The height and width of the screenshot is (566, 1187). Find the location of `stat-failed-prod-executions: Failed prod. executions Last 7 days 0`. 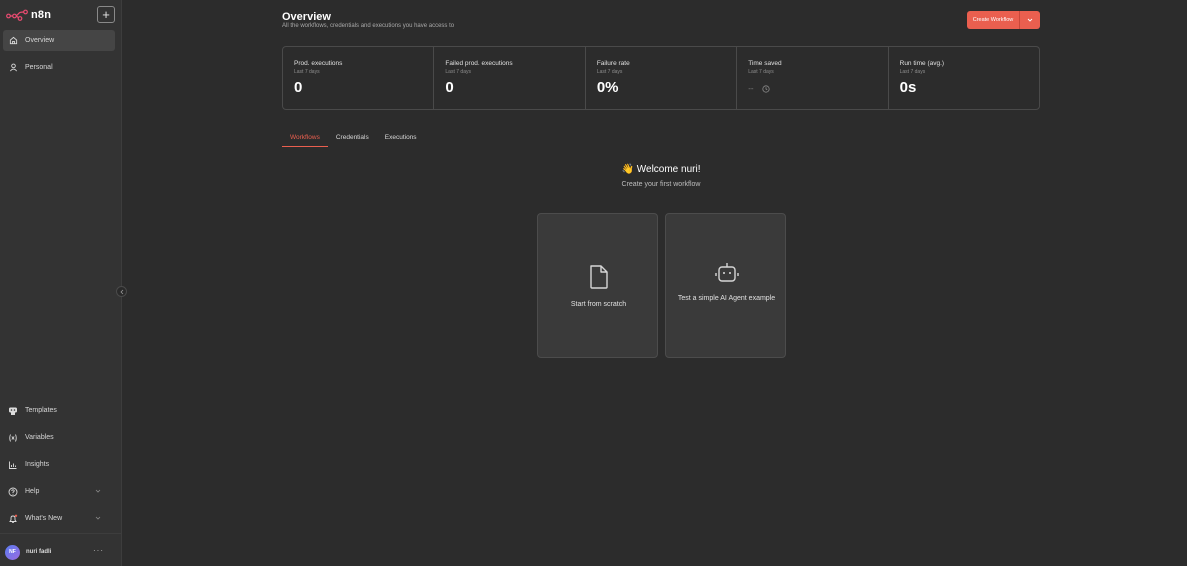

stat-failed-prod-executions: Failed prod. executions Last 7 days 0 is located at coordinates (510, 78).